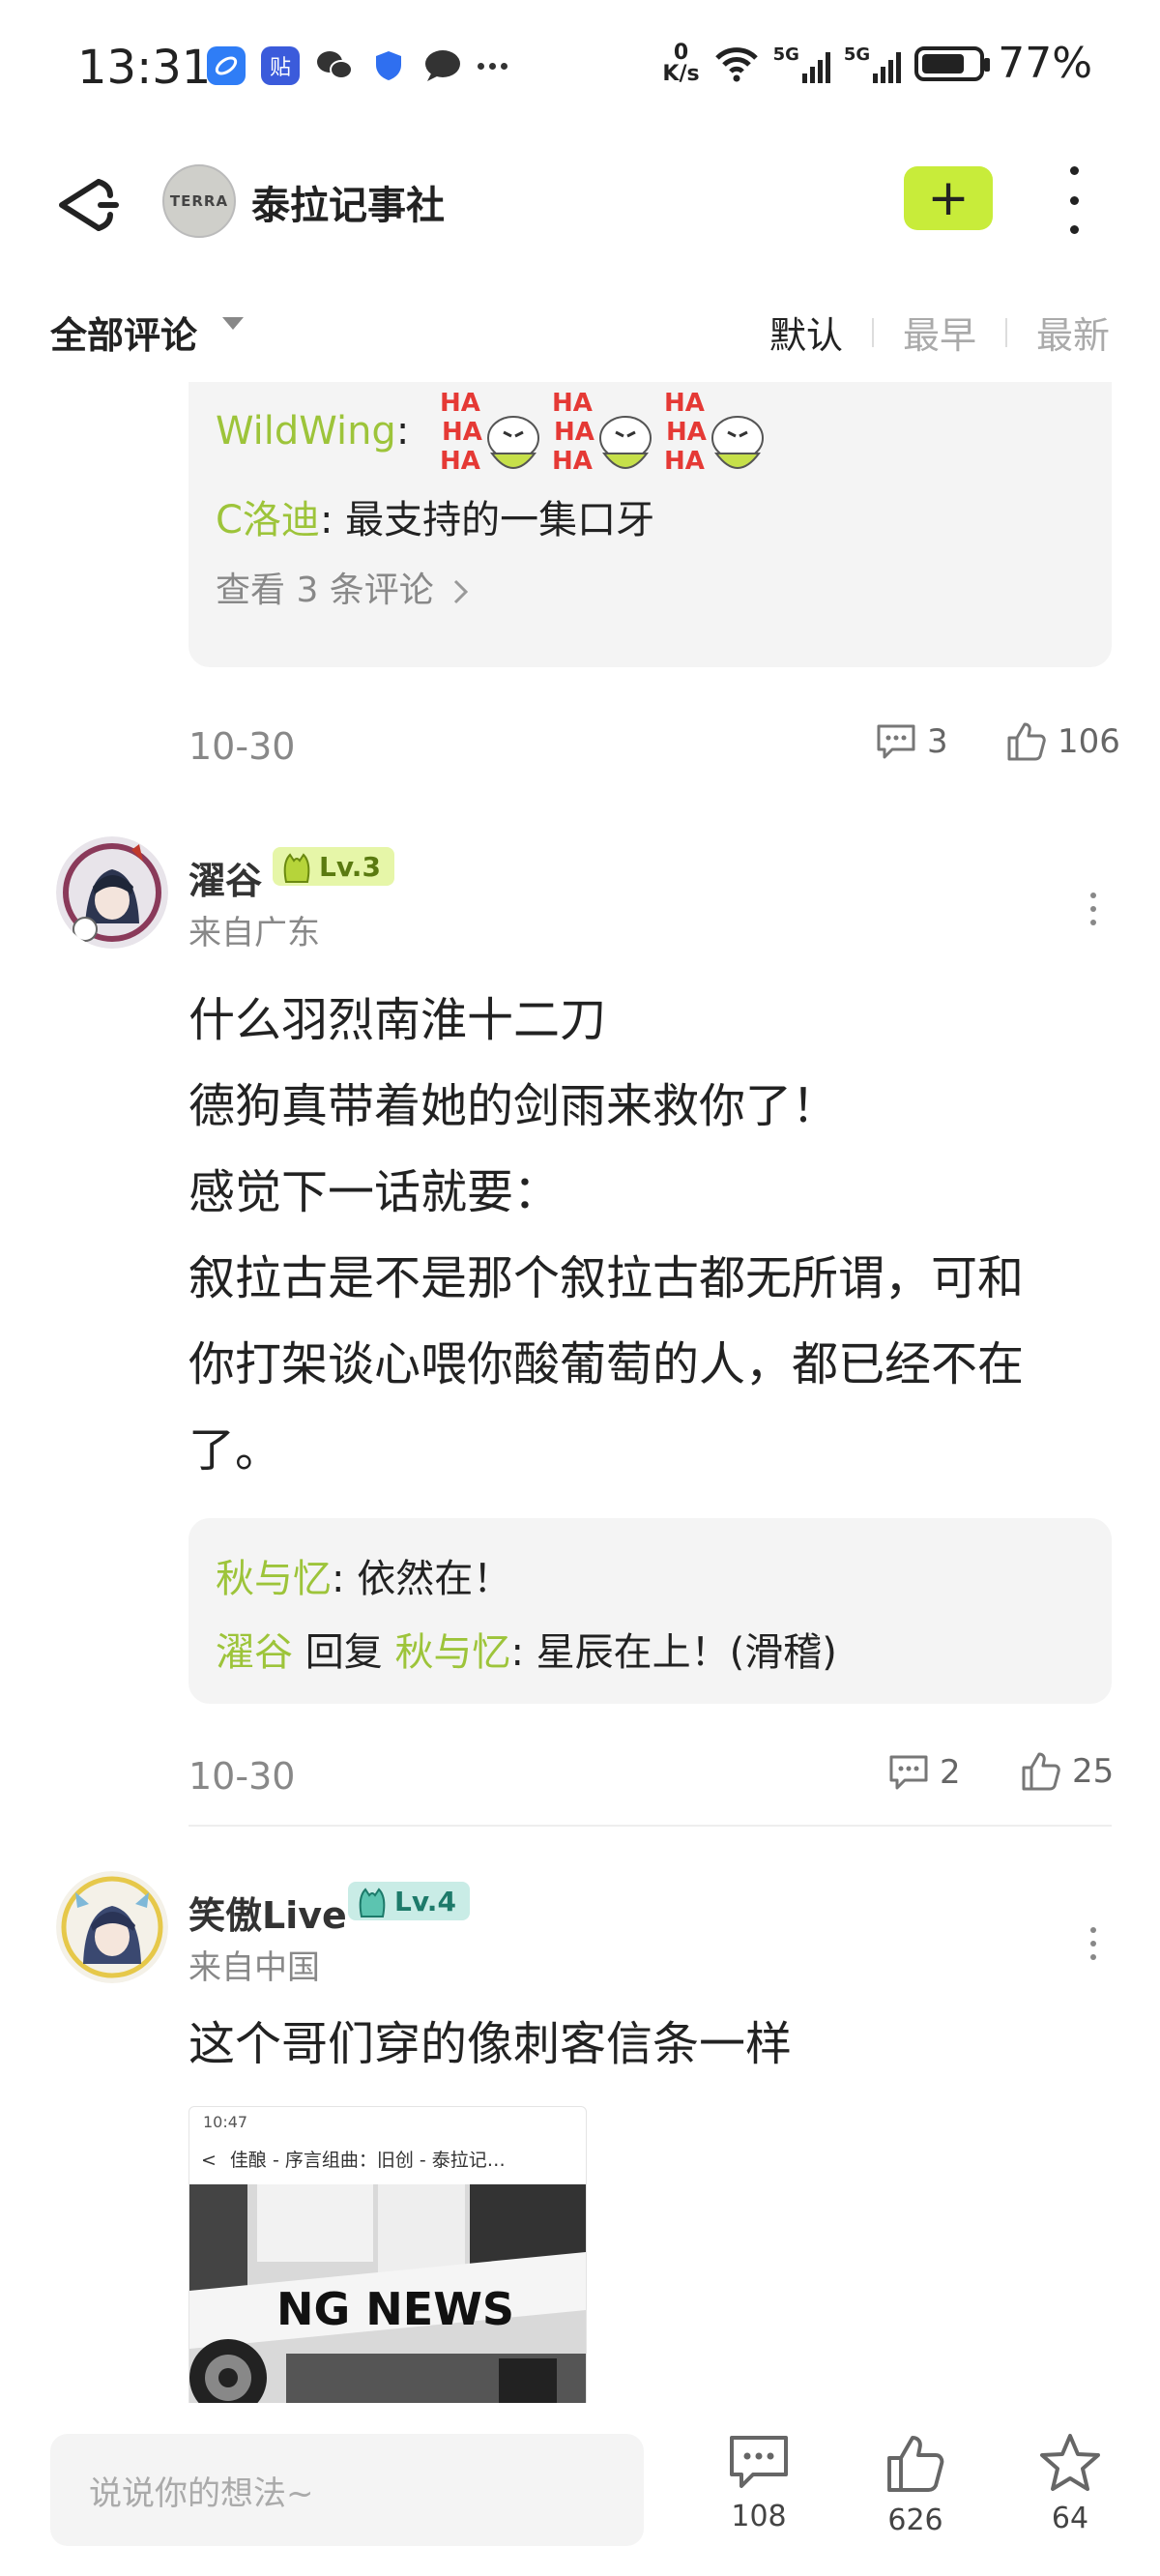 The image size is (1160, 2576). I want to click on level-badge: Lv.3, so click(333, 866).